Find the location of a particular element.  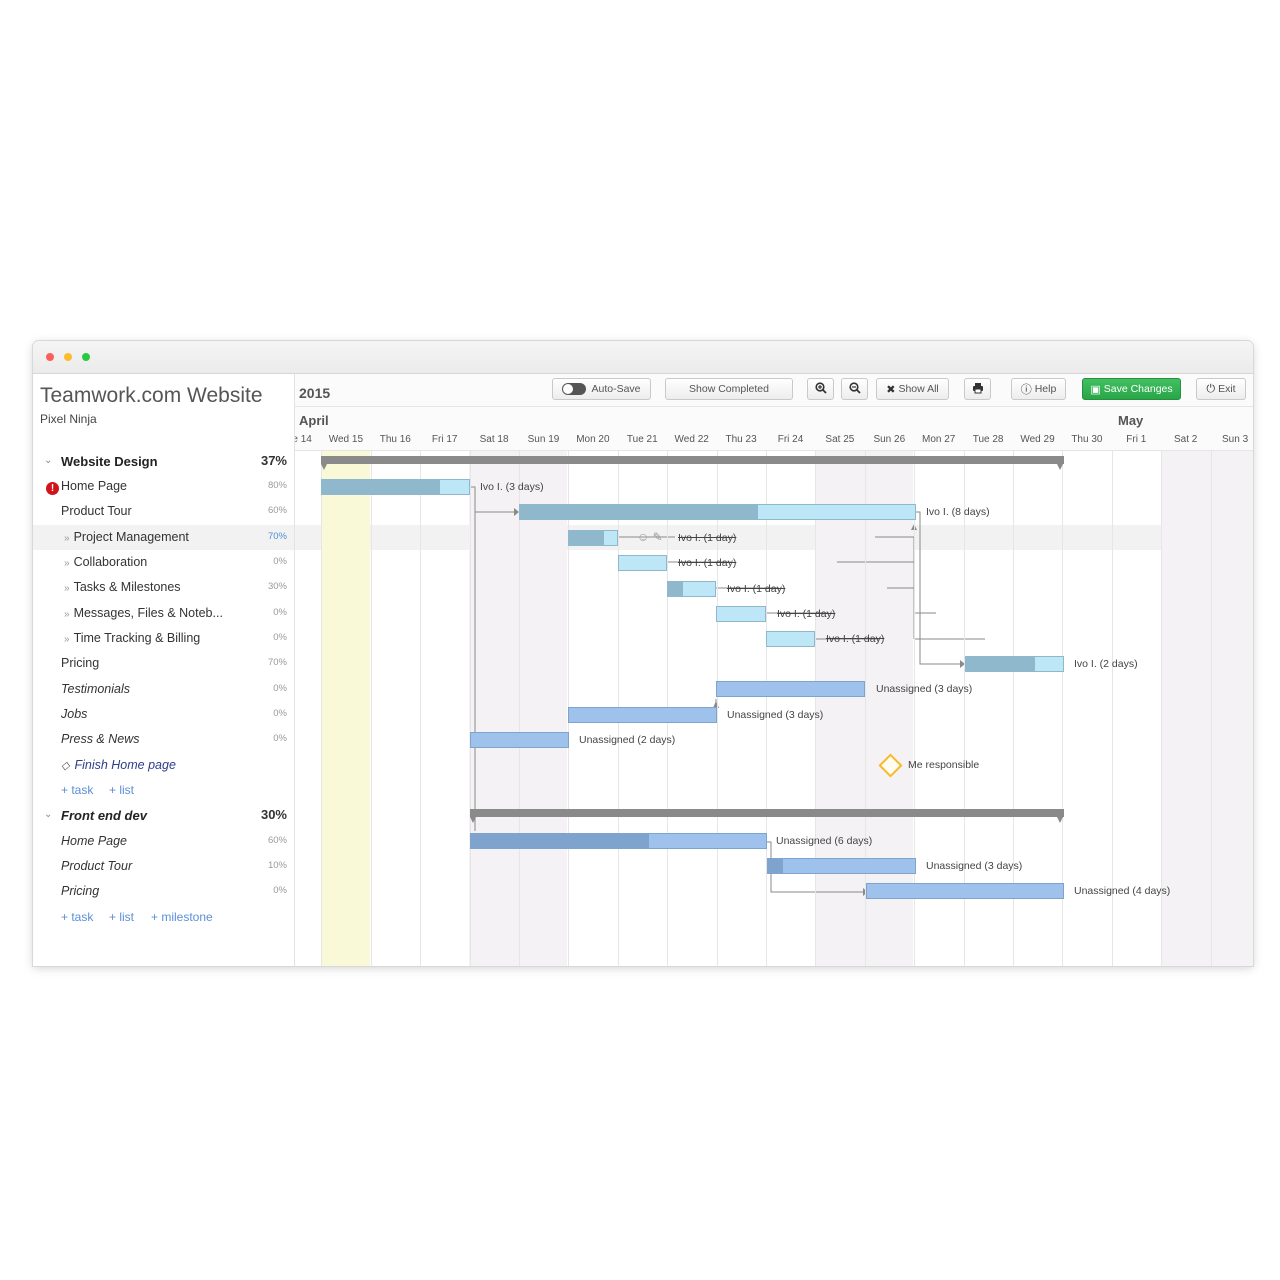

title-bar is located at coordinates (643, 357).